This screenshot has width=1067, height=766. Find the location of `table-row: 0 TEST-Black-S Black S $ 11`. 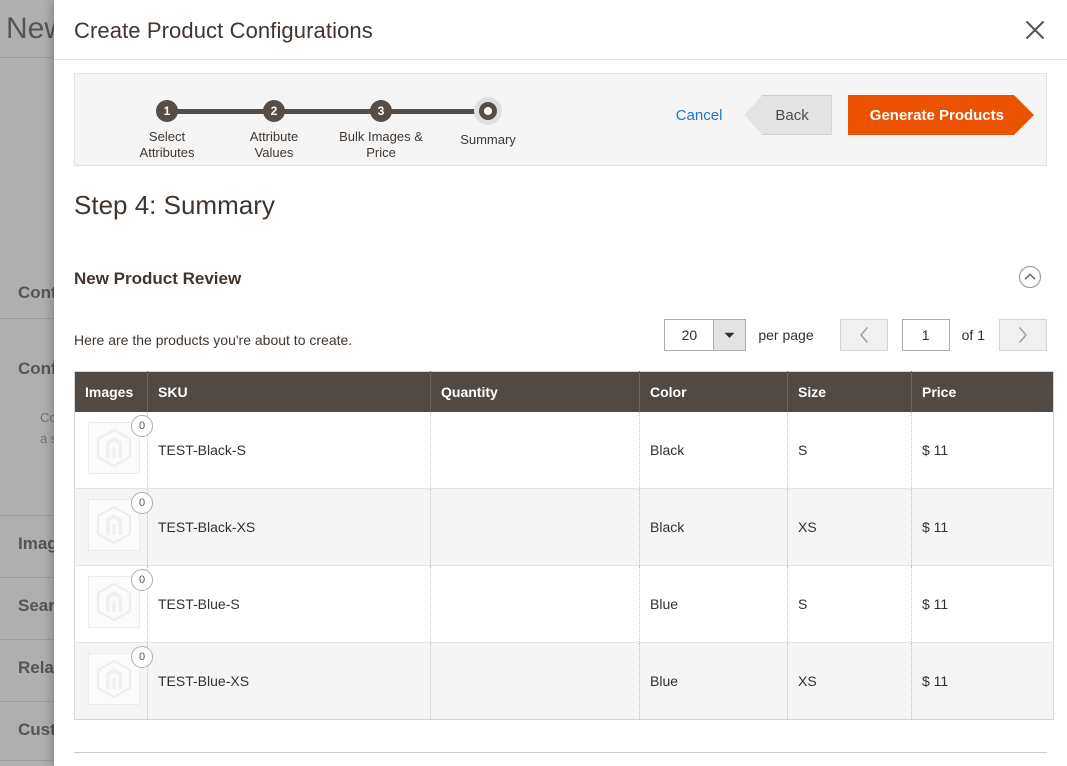

table-row: 0 TEST-Black-S Black S $ 11 is located at coordinates (564, 450).